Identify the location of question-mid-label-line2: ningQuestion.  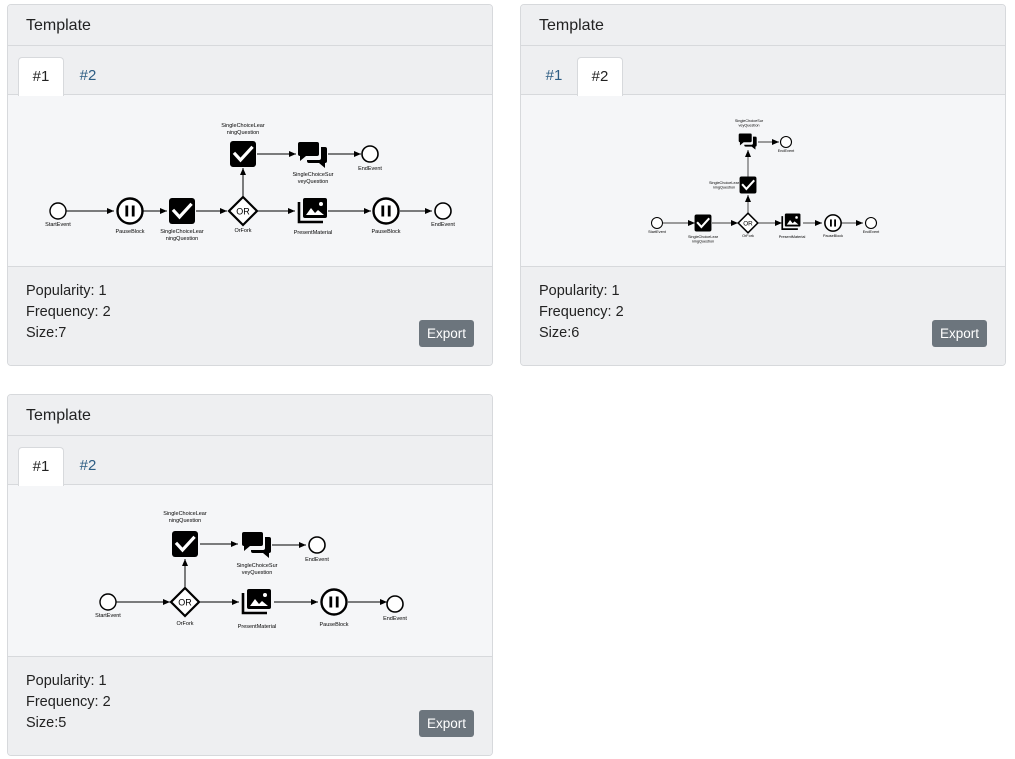
(724, 188).